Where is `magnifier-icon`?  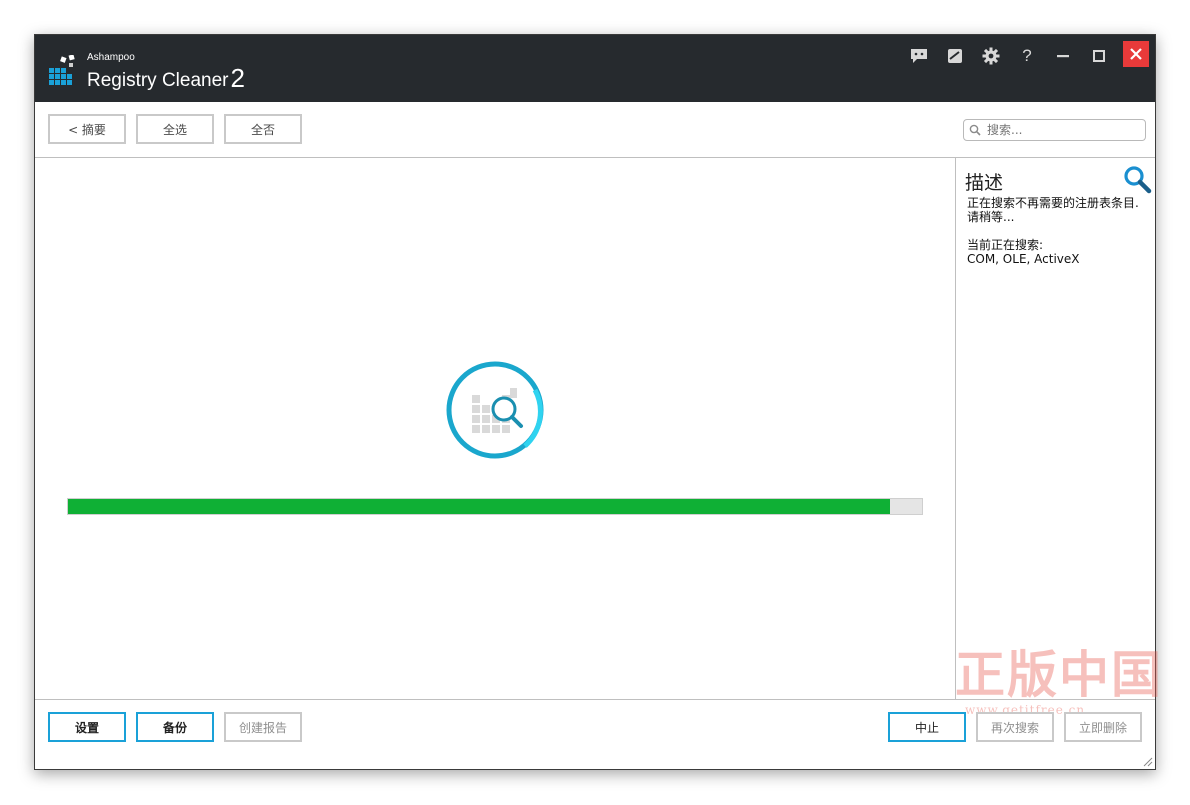 magnifier-icon is located at coordinates (1138, 180).